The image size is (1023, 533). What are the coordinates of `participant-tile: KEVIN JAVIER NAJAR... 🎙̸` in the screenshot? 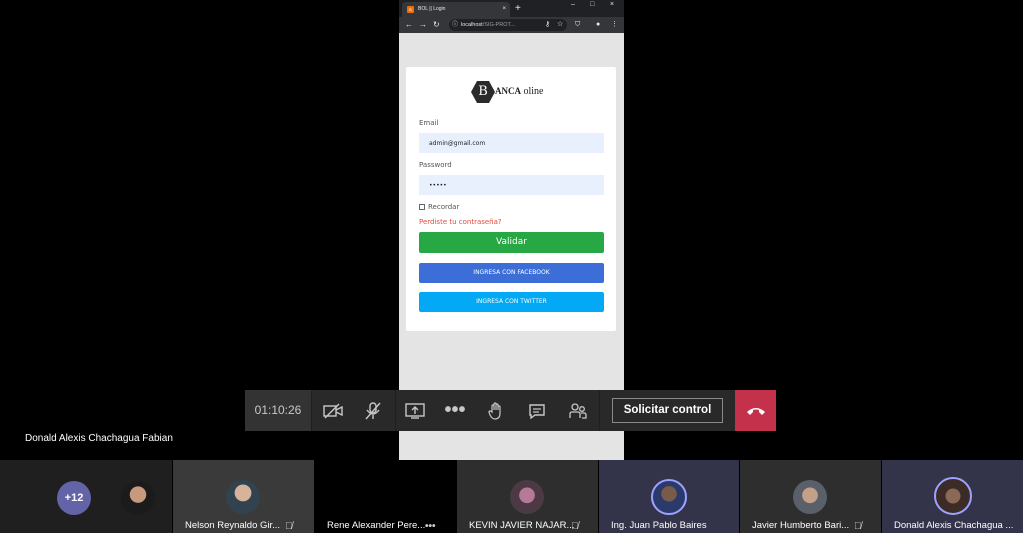 It's located at (527, 496).